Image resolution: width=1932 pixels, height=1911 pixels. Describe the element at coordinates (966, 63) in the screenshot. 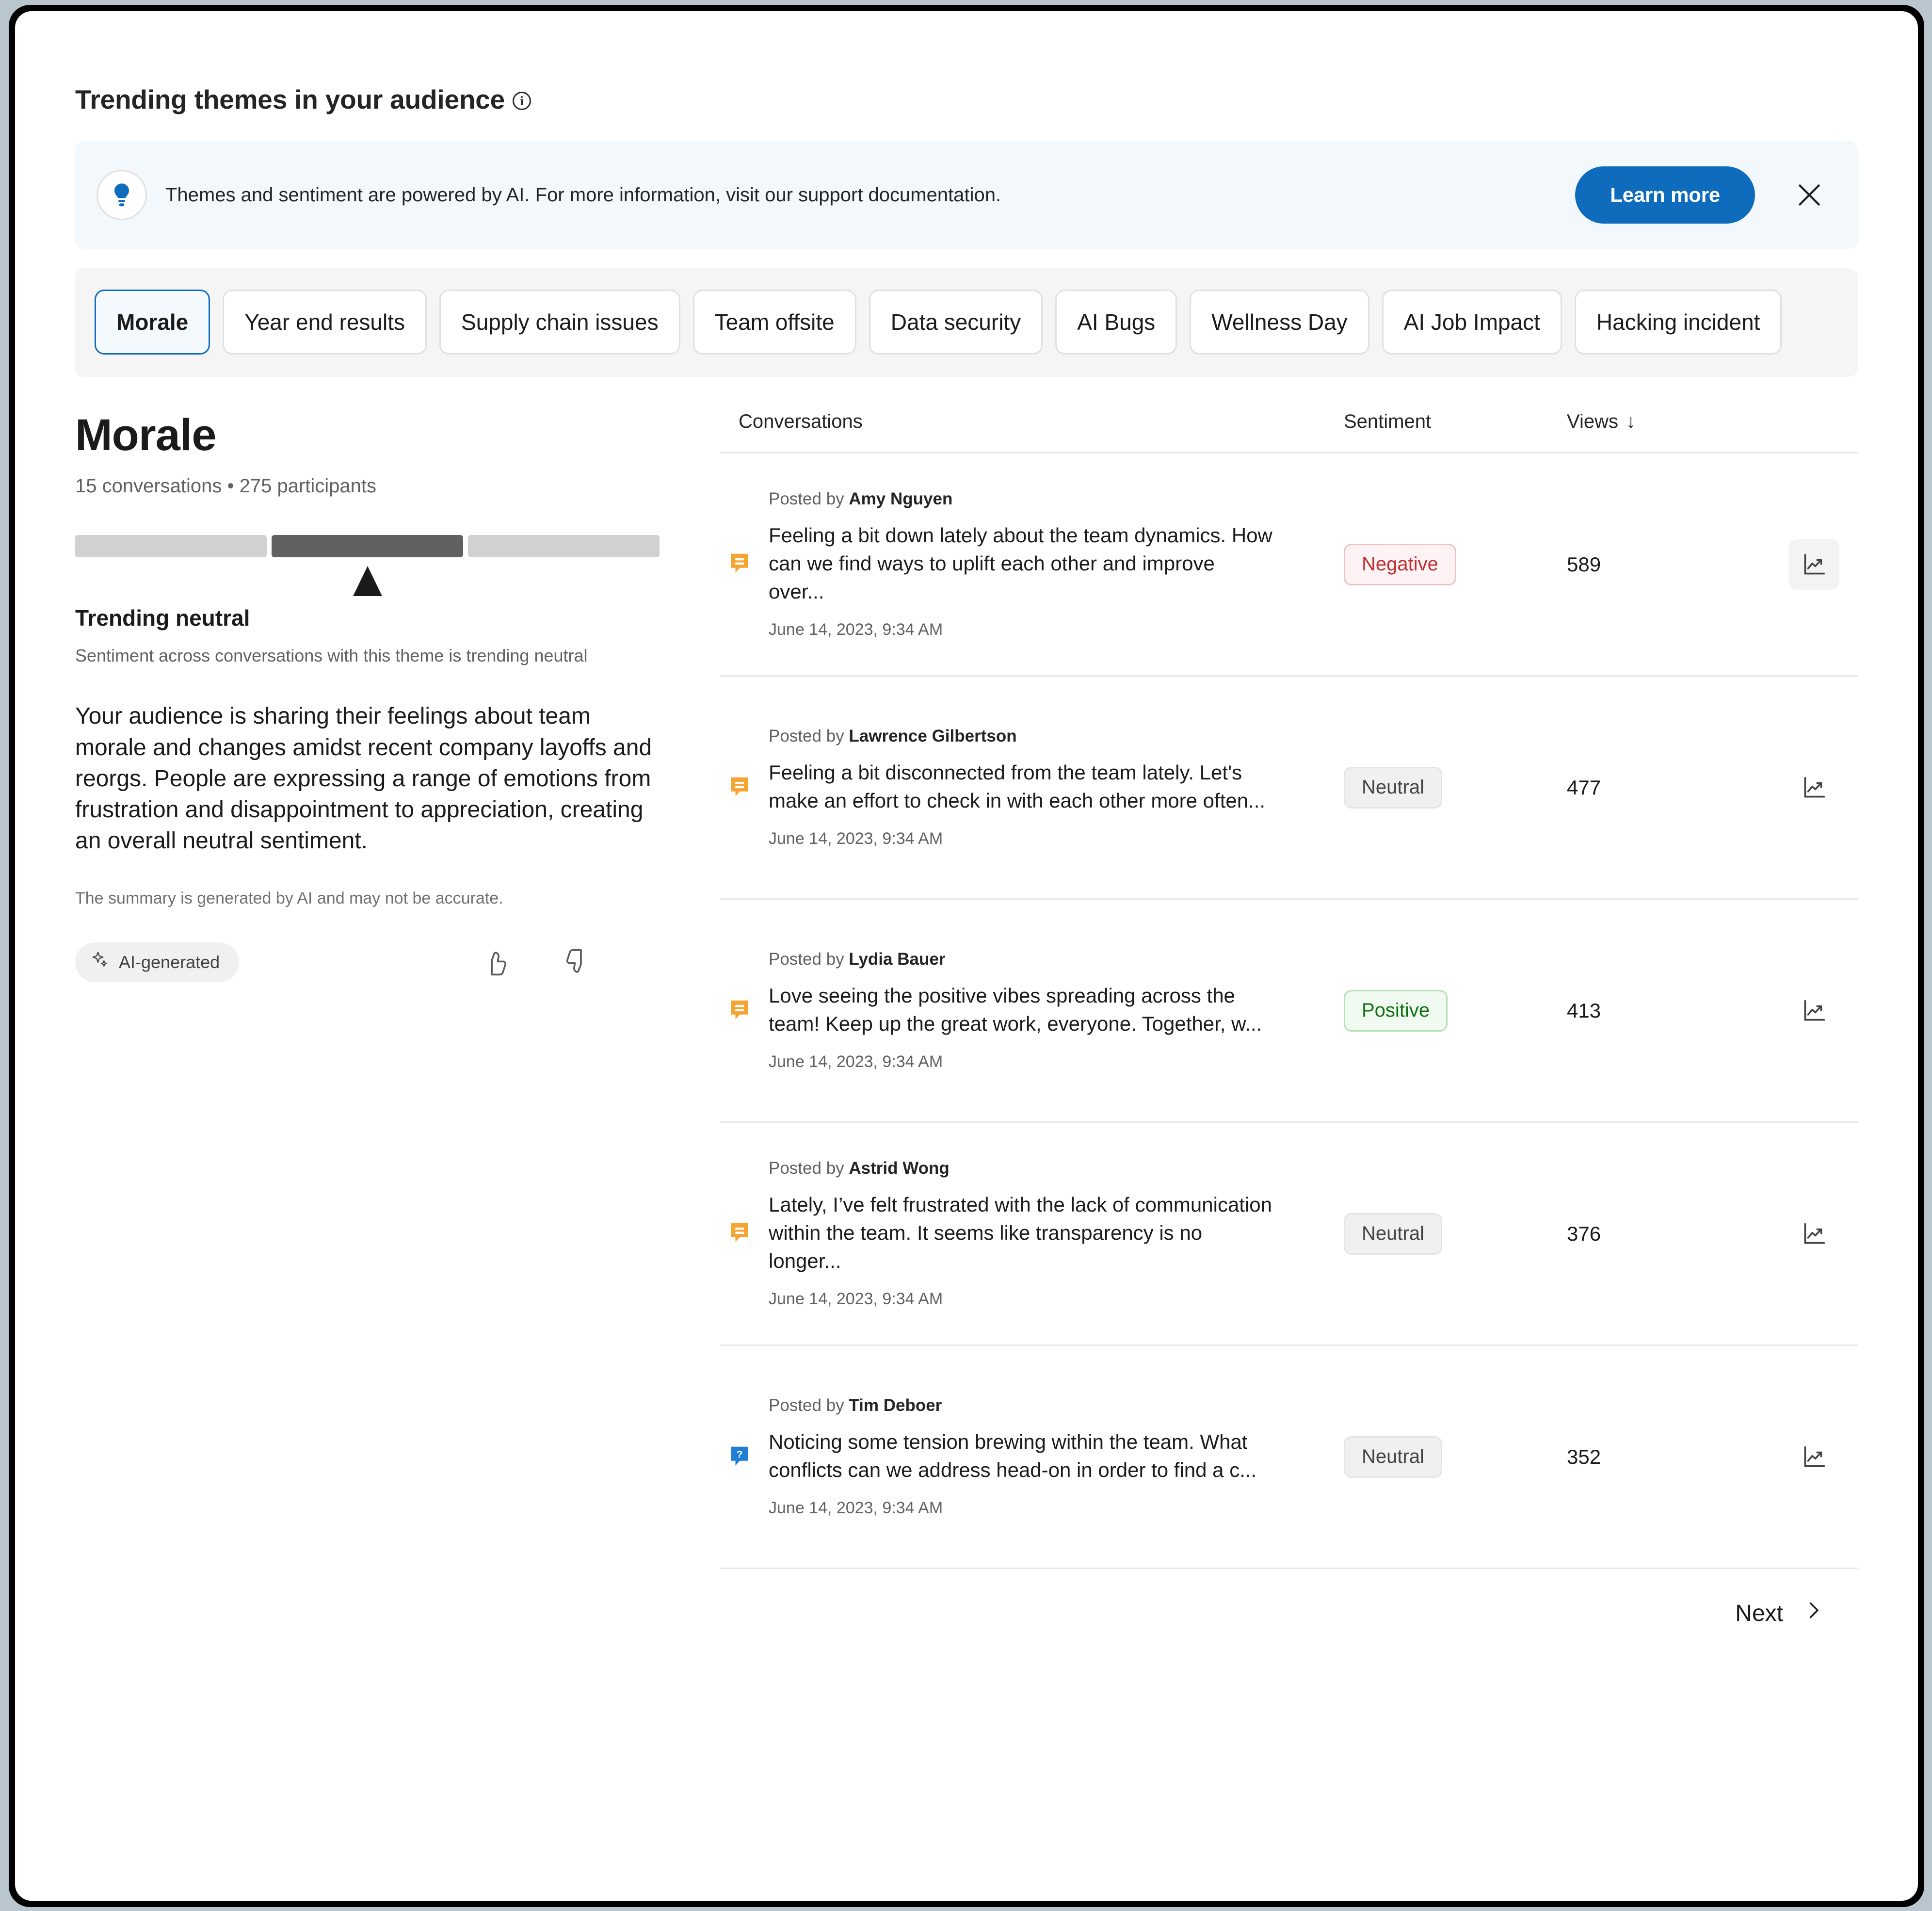

I see `page-header: Trending themes in your audience i` at that location.